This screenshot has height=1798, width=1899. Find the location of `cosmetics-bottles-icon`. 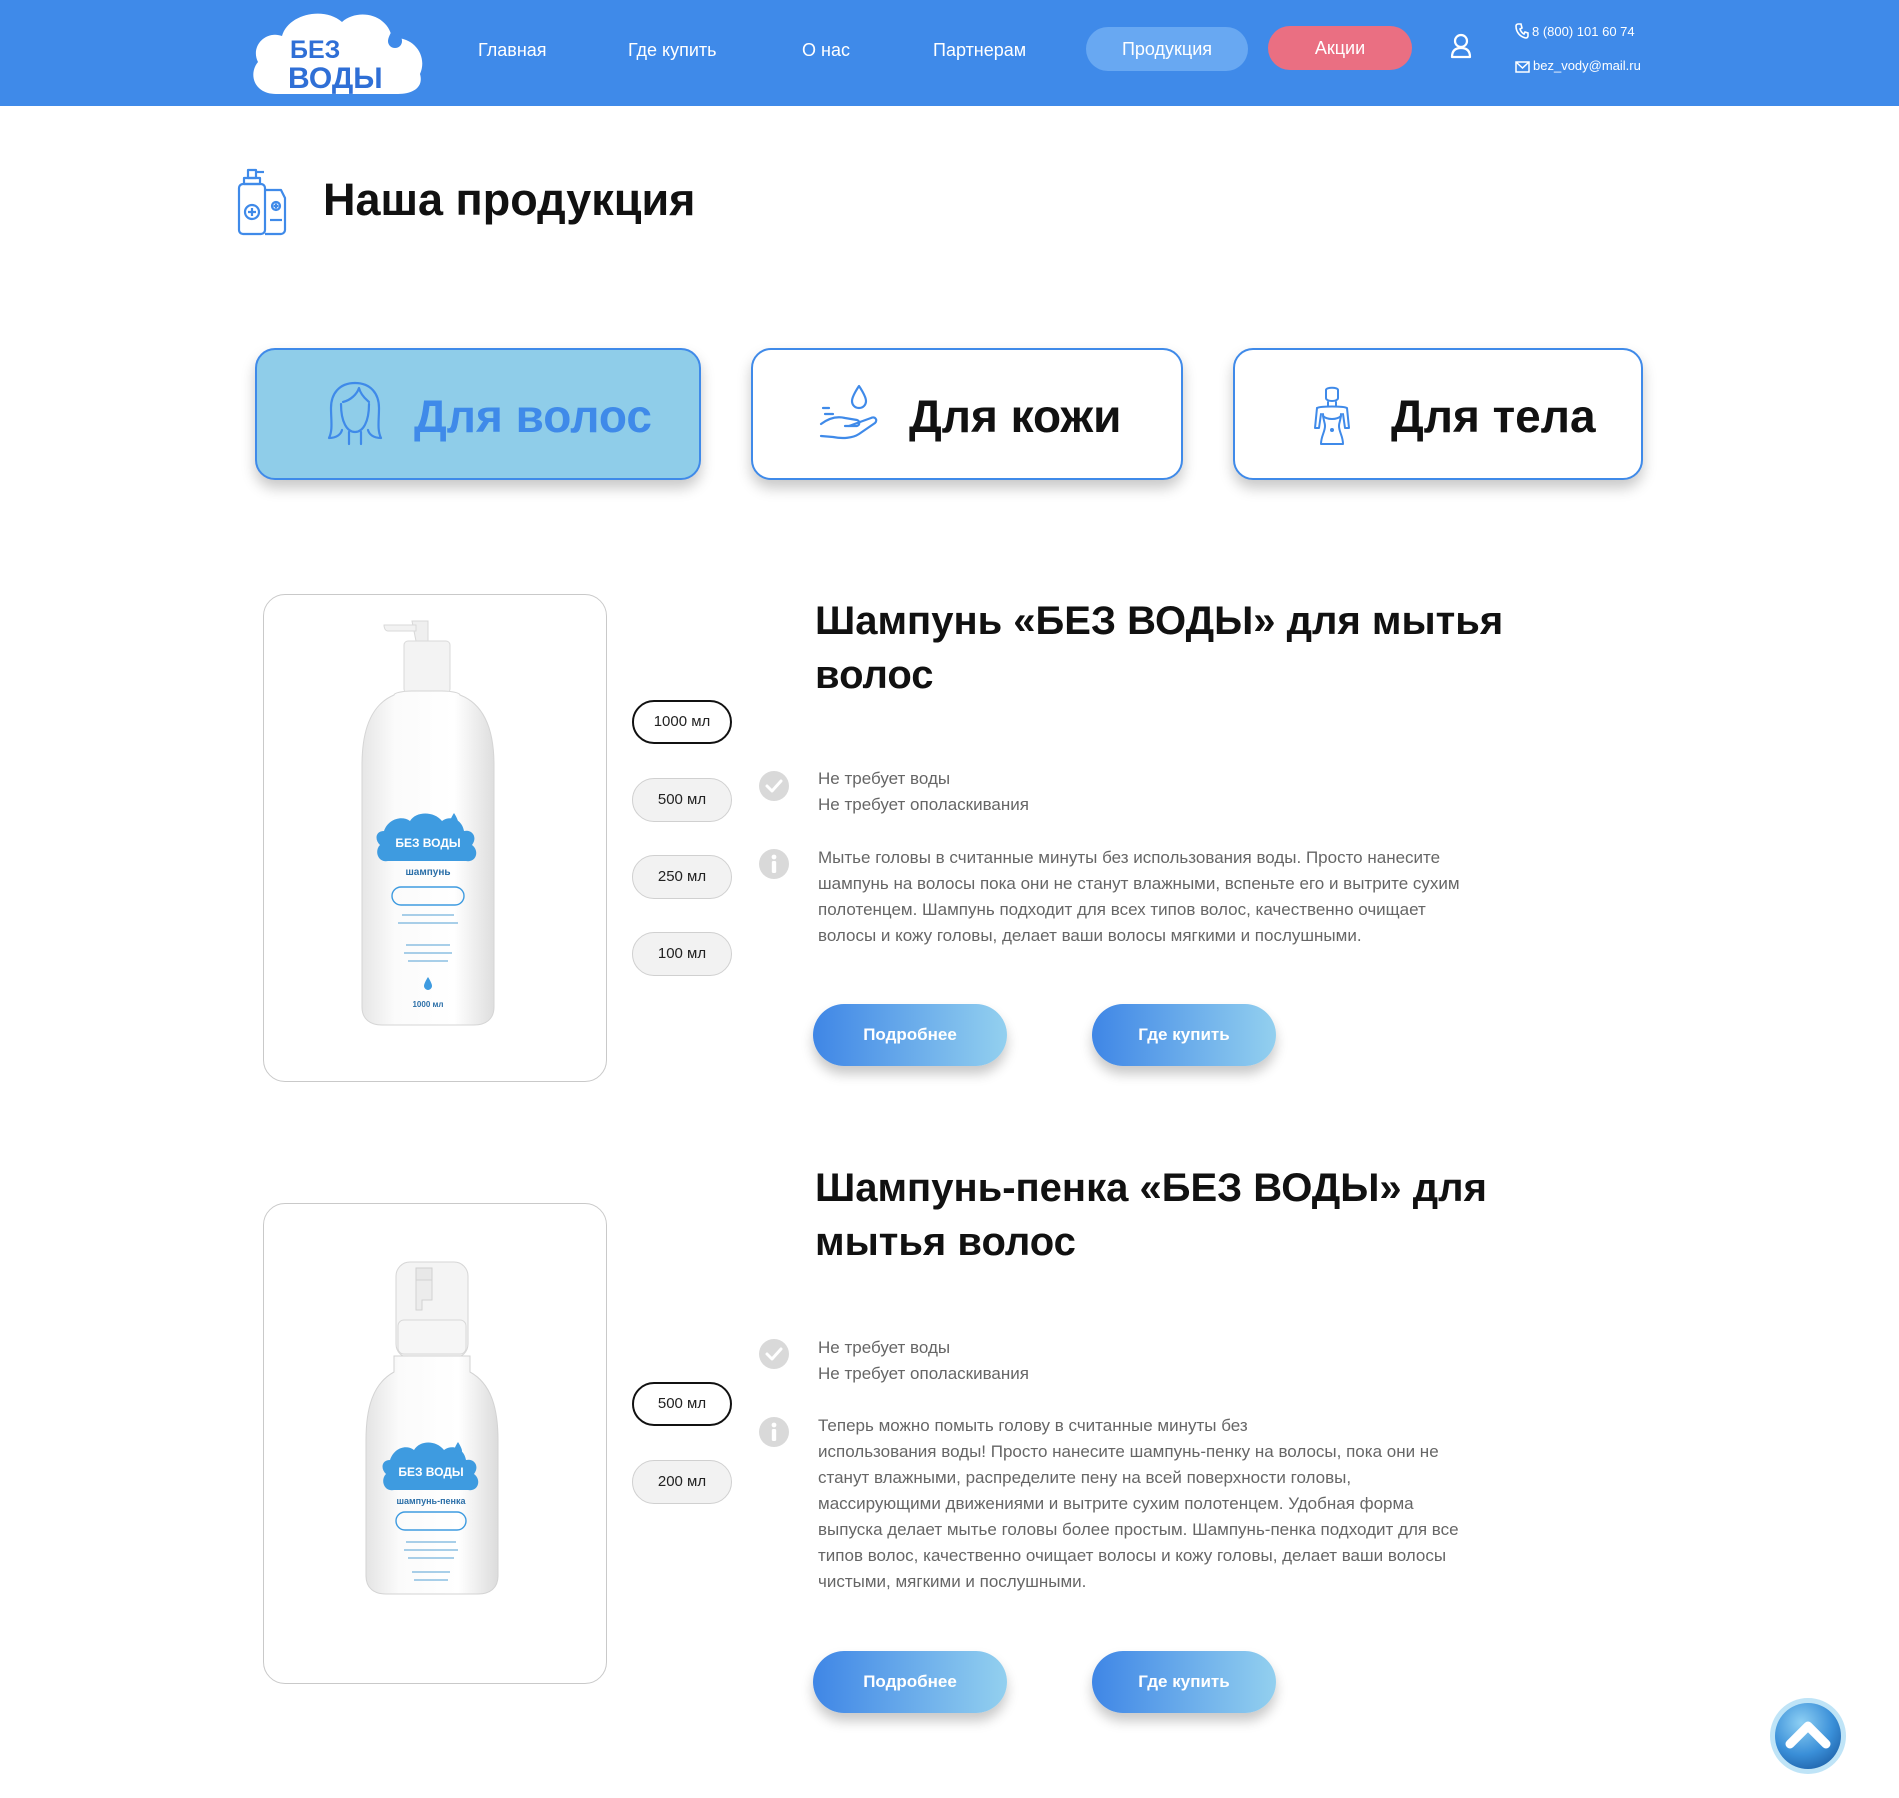

cosmetics-bottles-icon is located at coordinates (262, 202).